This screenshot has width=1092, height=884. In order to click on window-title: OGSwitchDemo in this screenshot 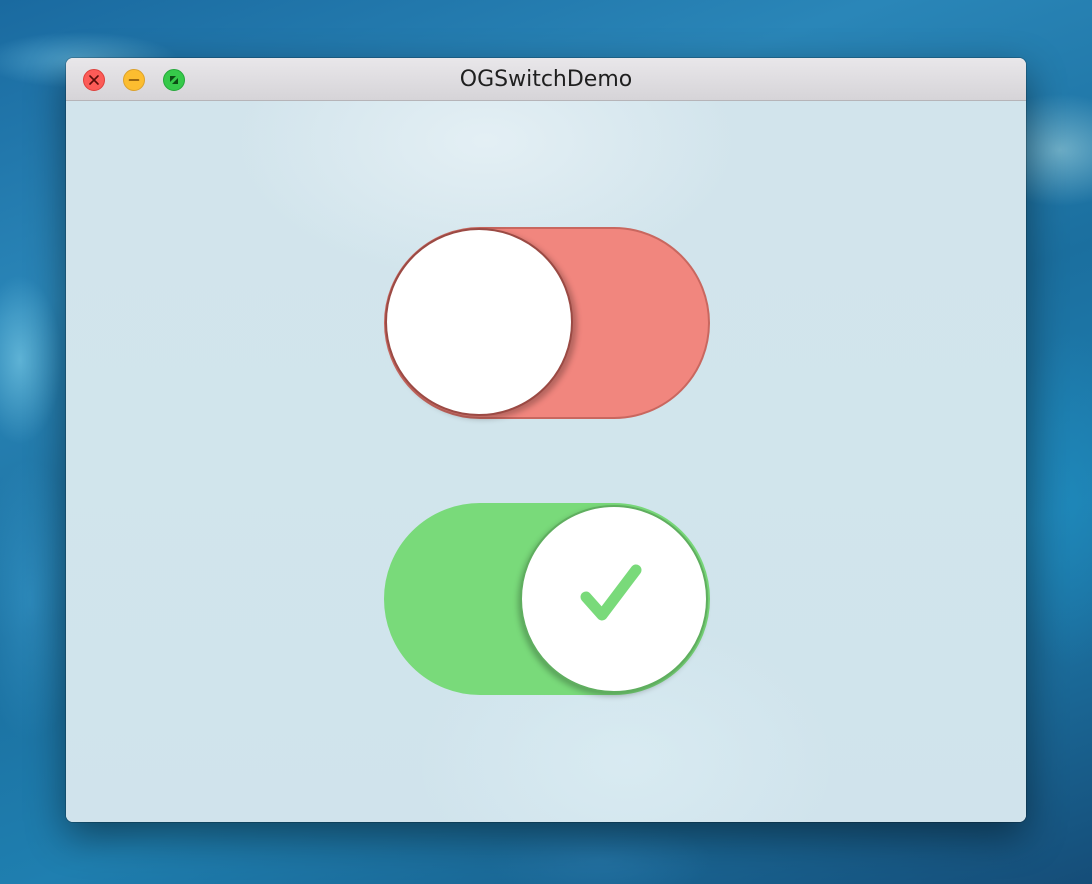, I will do `click(546, 79)`.